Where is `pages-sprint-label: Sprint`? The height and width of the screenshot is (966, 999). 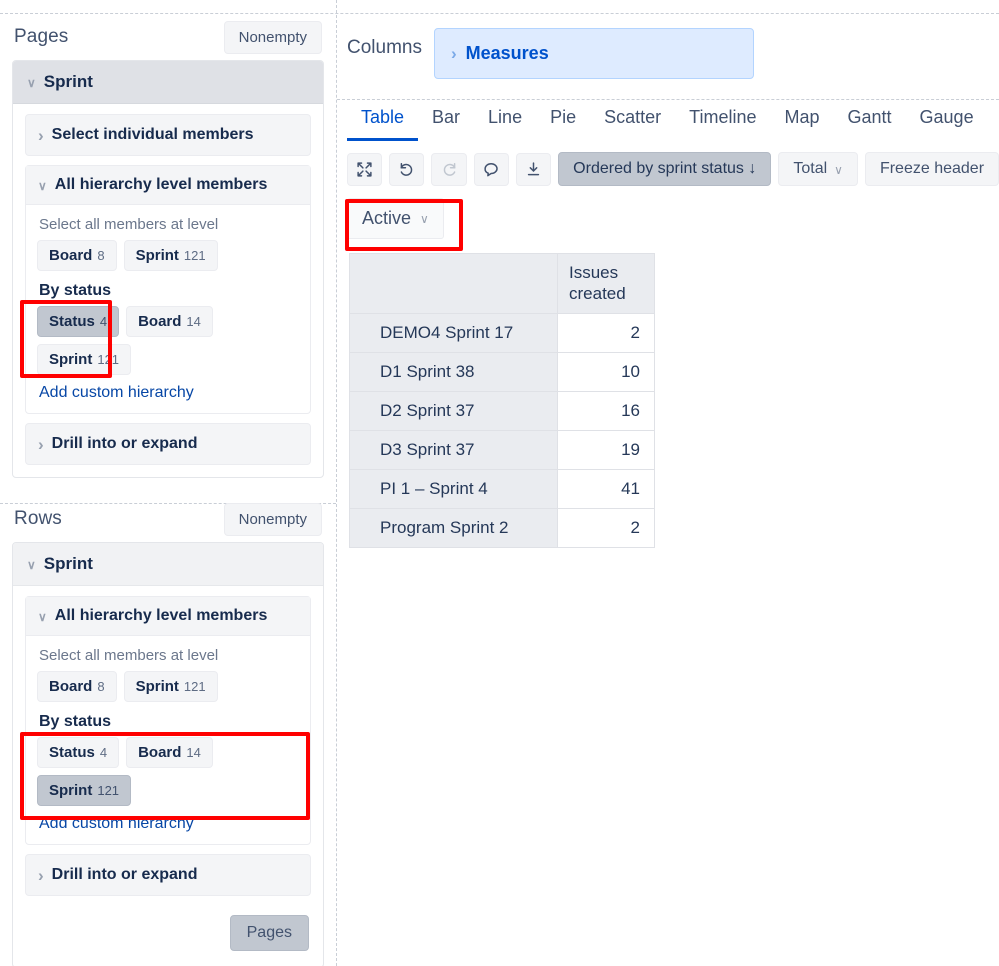
pages-sprint-label: Sprint is located at coordinates (68, 81).